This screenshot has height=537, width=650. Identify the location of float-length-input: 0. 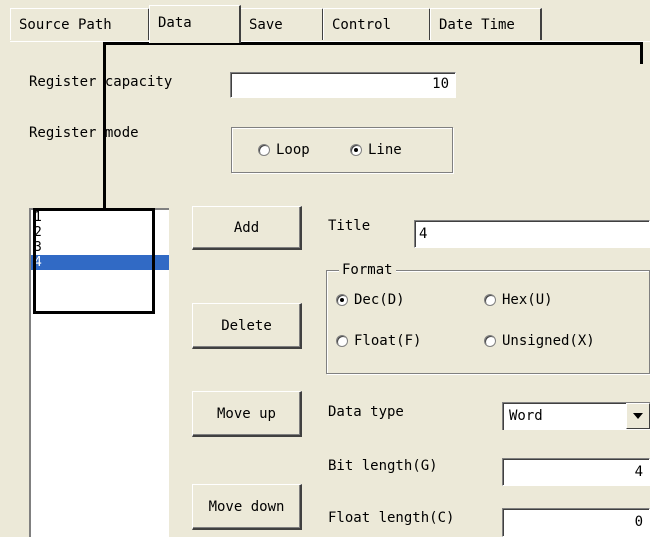
(576, 522).